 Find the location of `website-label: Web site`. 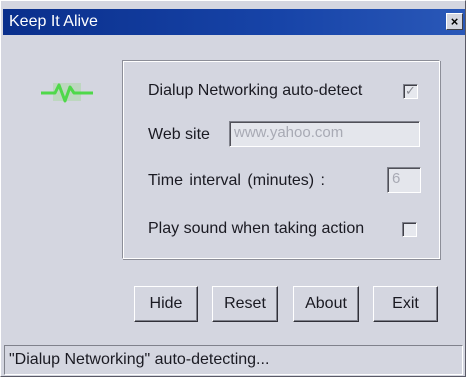

website-label: Web site is located at coordinates (179, 134).